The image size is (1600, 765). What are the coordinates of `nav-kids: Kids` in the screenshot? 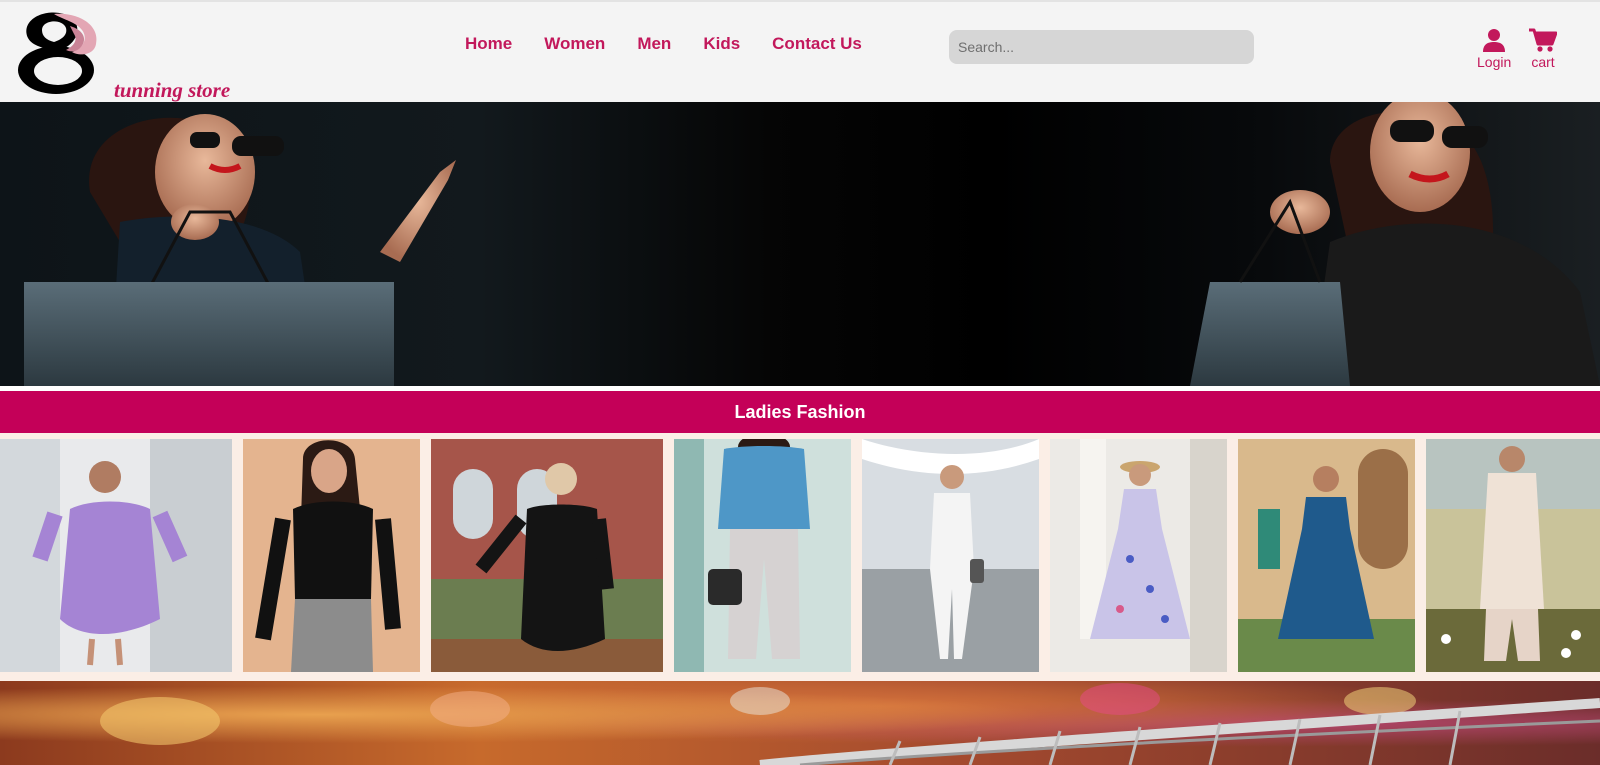 It's located at (721, 44).